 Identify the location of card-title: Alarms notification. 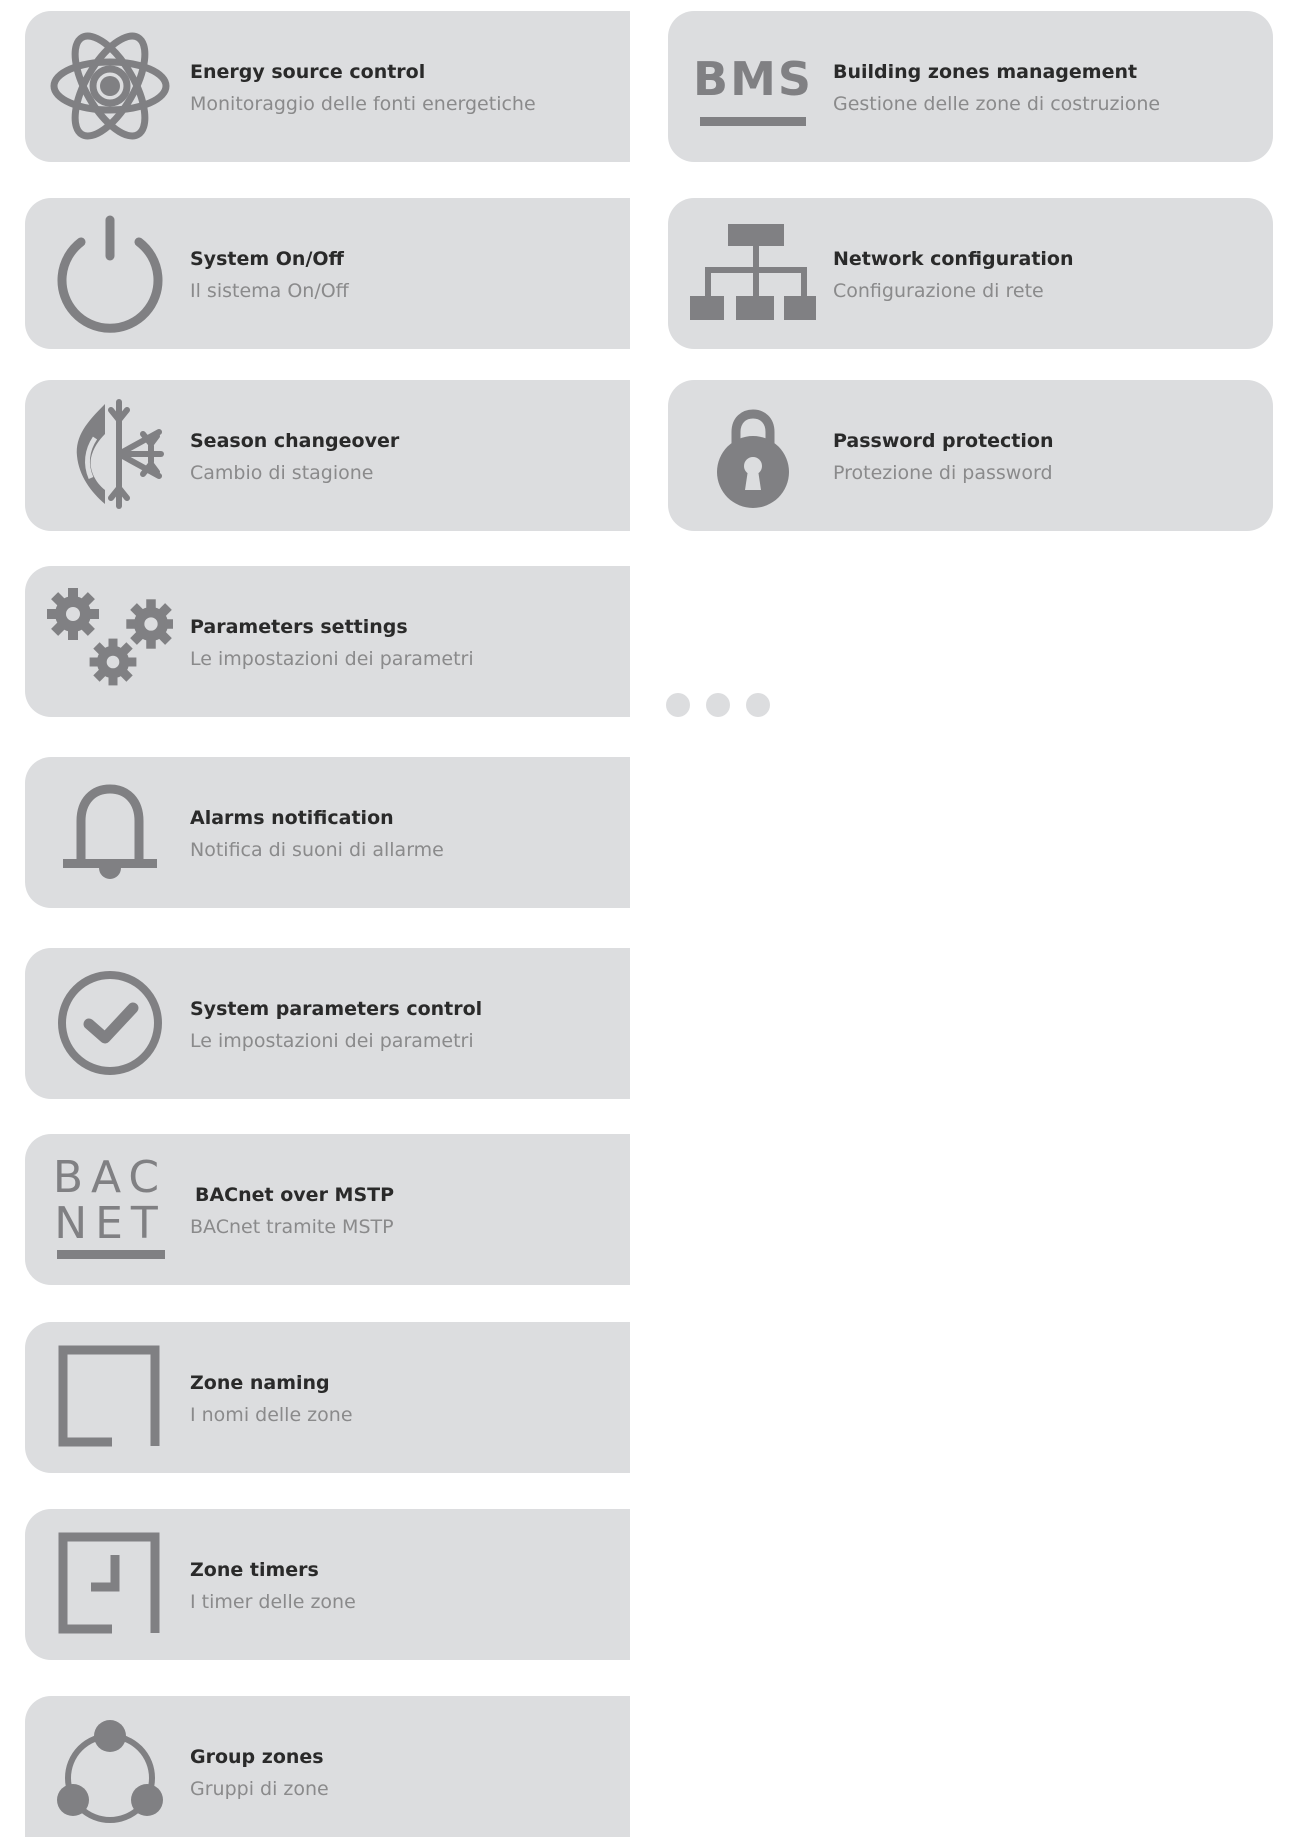
(292, 818).